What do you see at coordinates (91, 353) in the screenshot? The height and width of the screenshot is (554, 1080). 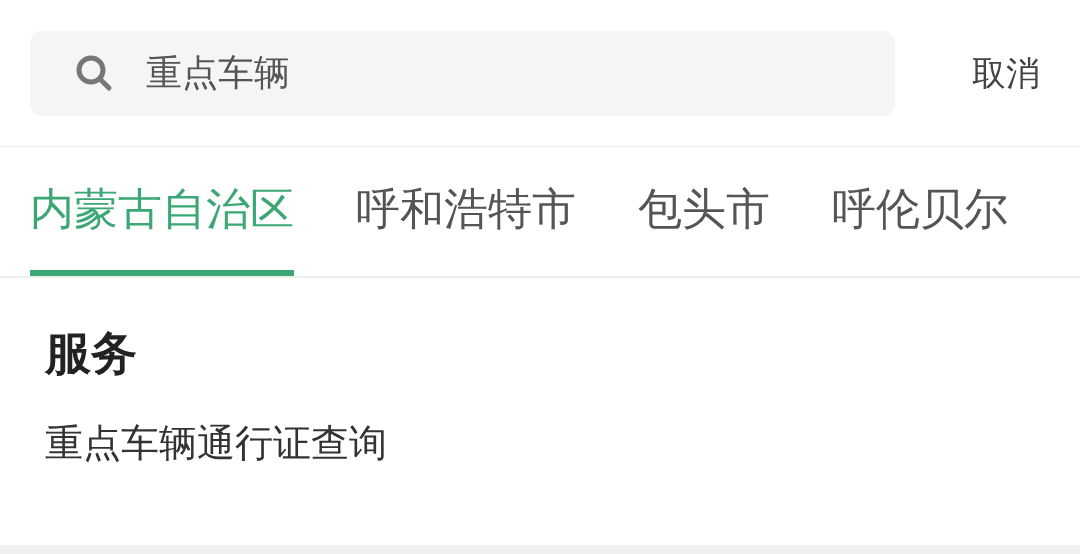 I see `section-title: 服务` at bounding box center [91, 353].